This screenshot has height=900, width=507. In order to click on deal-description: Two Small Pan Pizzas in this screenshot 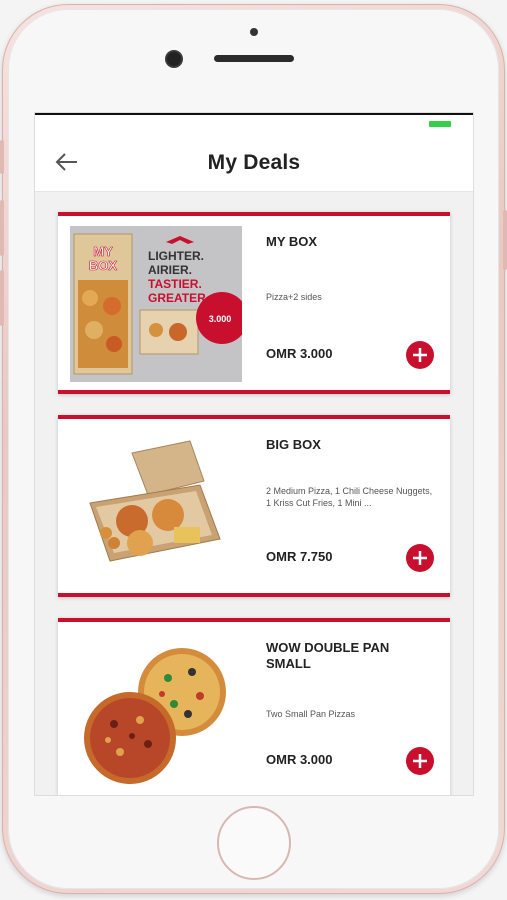, I will do `click(311, 714)`.